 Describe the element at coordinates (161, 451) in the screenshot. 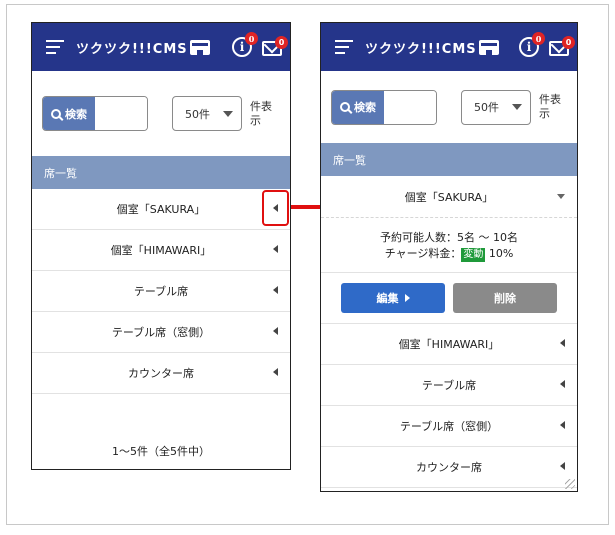

I see `pagination-summary: 1〜5件（全5件中）` at that location.